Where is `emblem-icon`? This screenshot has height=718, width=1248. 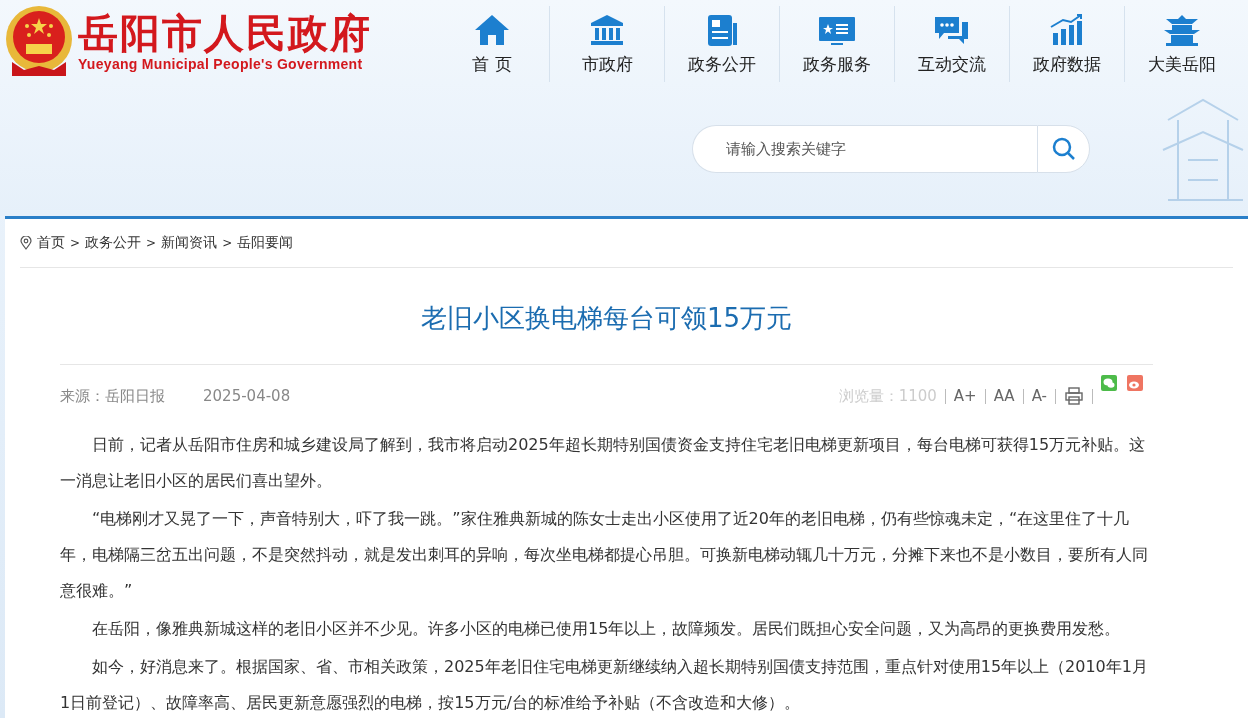
emblem-icon is located at coordinates (39, 41).